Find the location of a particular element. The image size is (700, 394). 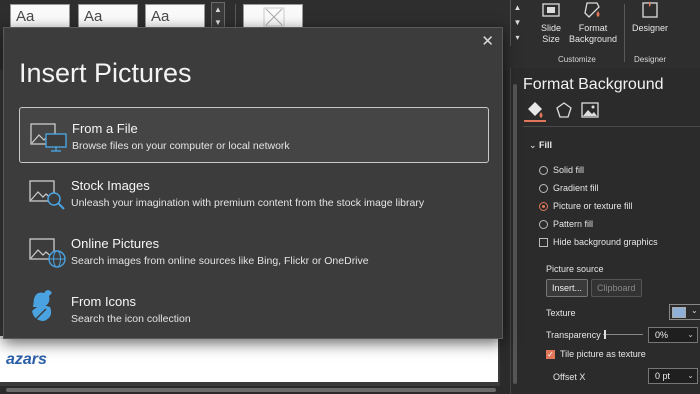

horizontal-scrollbar is located at coordinates (255, 390).